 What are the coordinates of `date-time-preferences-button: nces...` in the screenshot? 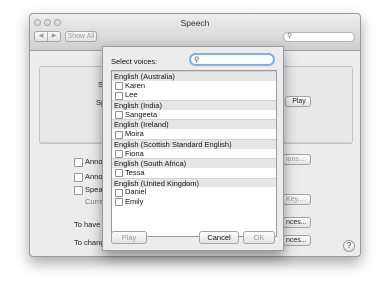 It's located at (297, 240).